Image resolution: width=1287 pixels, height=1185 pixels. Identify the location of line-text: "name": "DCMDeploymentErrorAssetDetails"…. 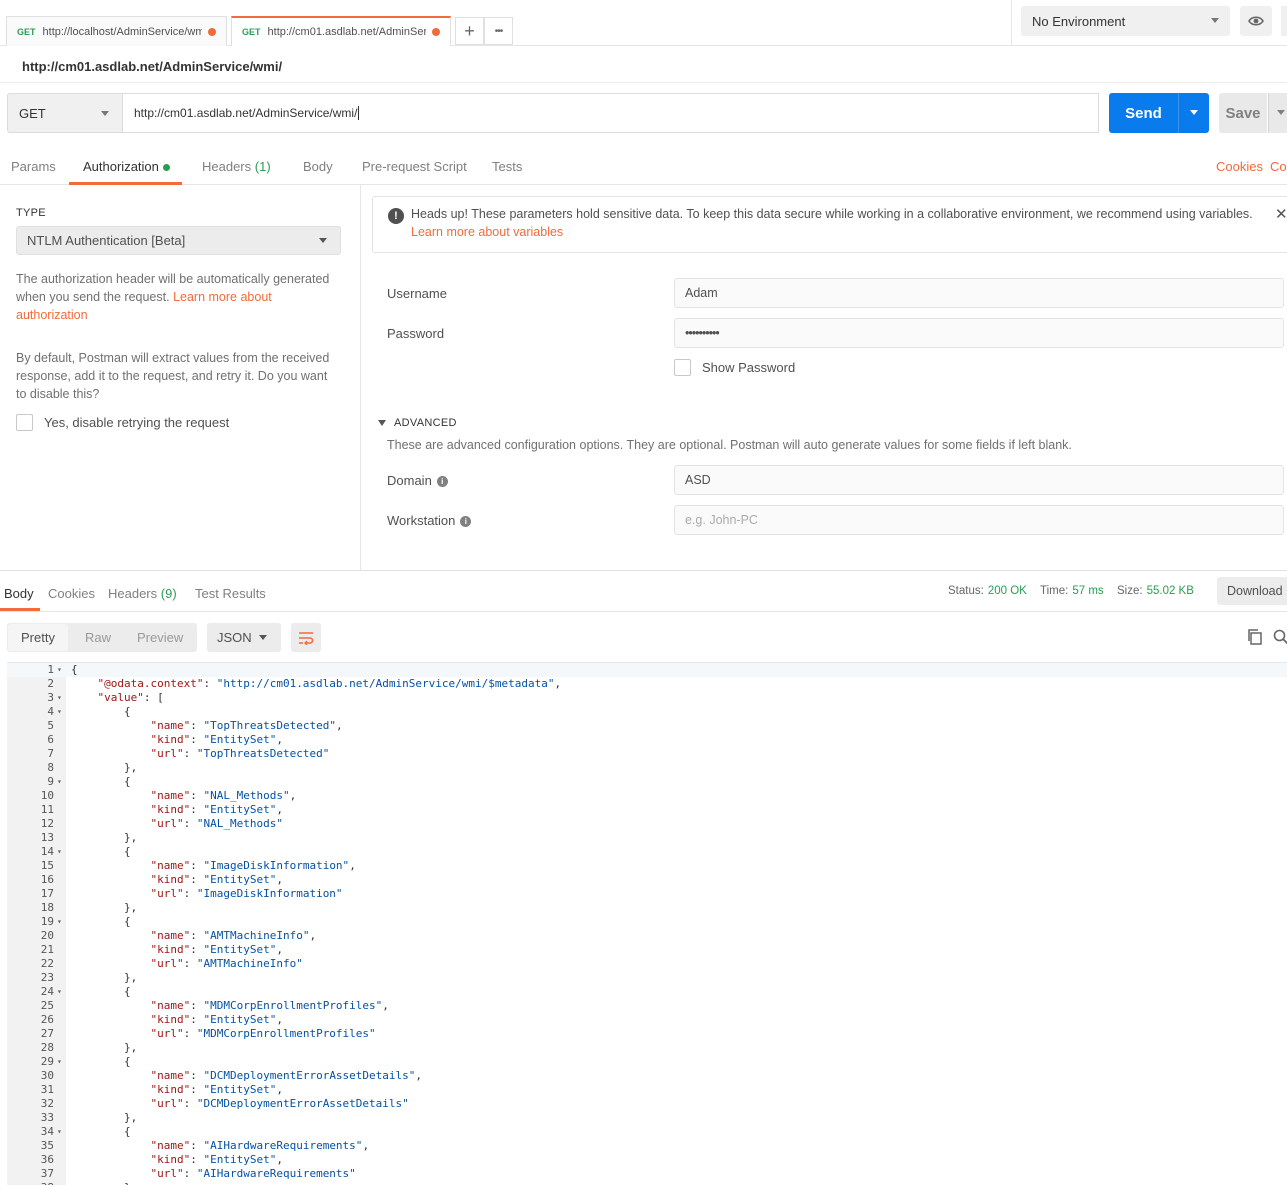
(286, 1075).